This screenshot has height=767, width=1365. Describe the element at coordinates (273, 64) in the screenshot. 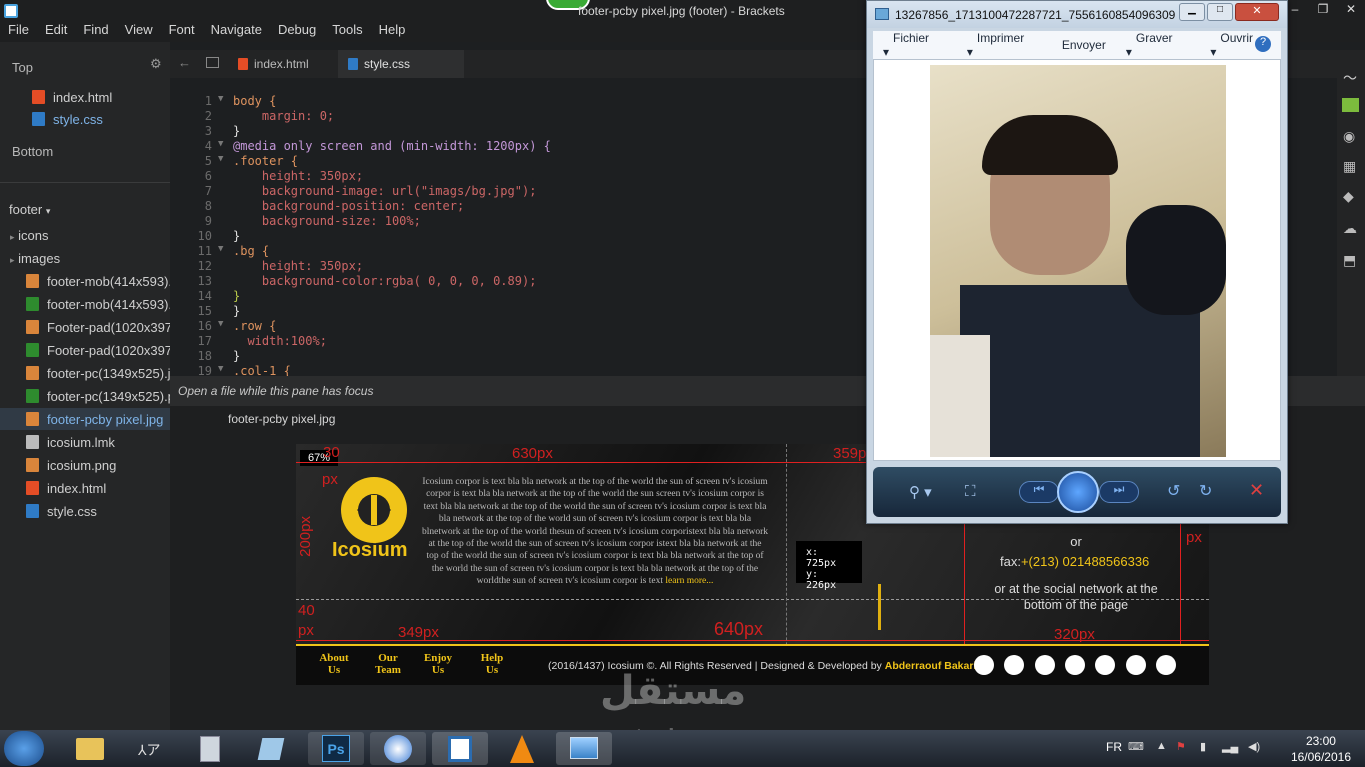

I see `tab-index-html: index.html` at that location.